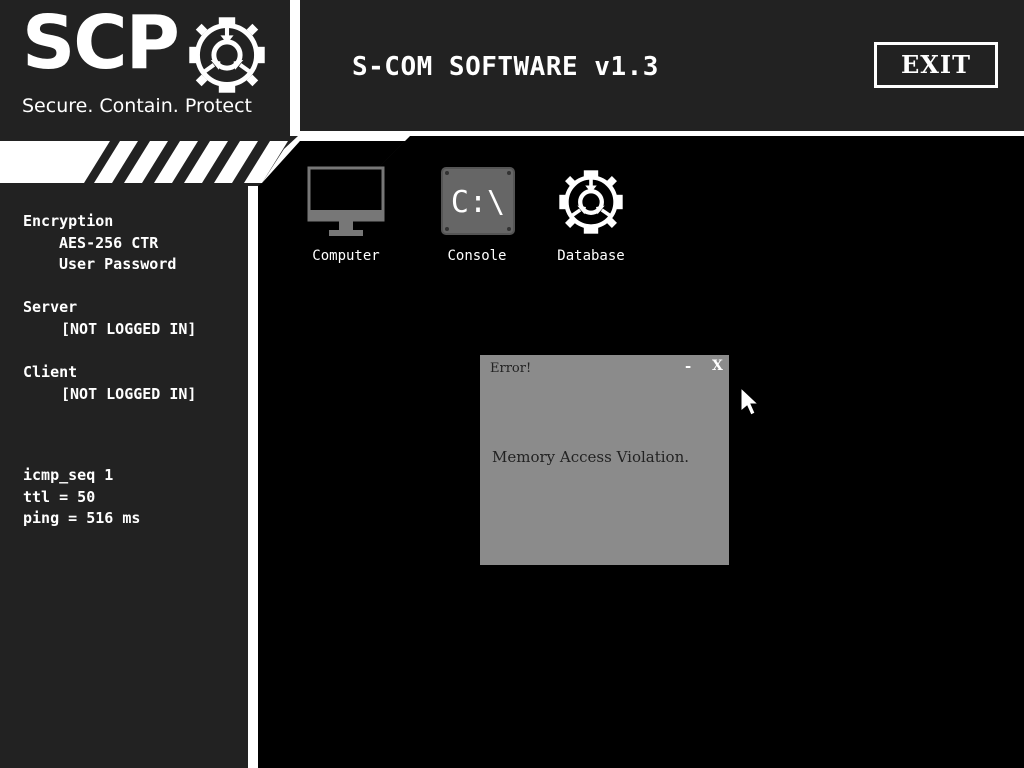 Image resolution: width=1024 pixels, height=768 pixels. What do you see at coordinates (346, 256) in the screenshot?
I see `desktop-icon-label: Computer` at bounding box center [346, 256].